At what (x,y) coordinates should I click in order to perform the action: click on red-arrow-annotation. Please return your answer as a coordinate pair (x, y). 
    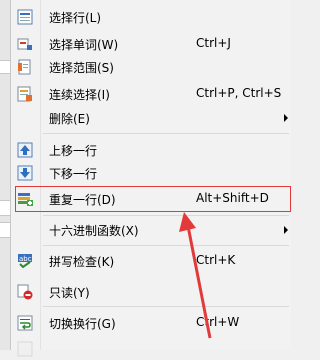
    Looking at the image, I should click on (195, 275).